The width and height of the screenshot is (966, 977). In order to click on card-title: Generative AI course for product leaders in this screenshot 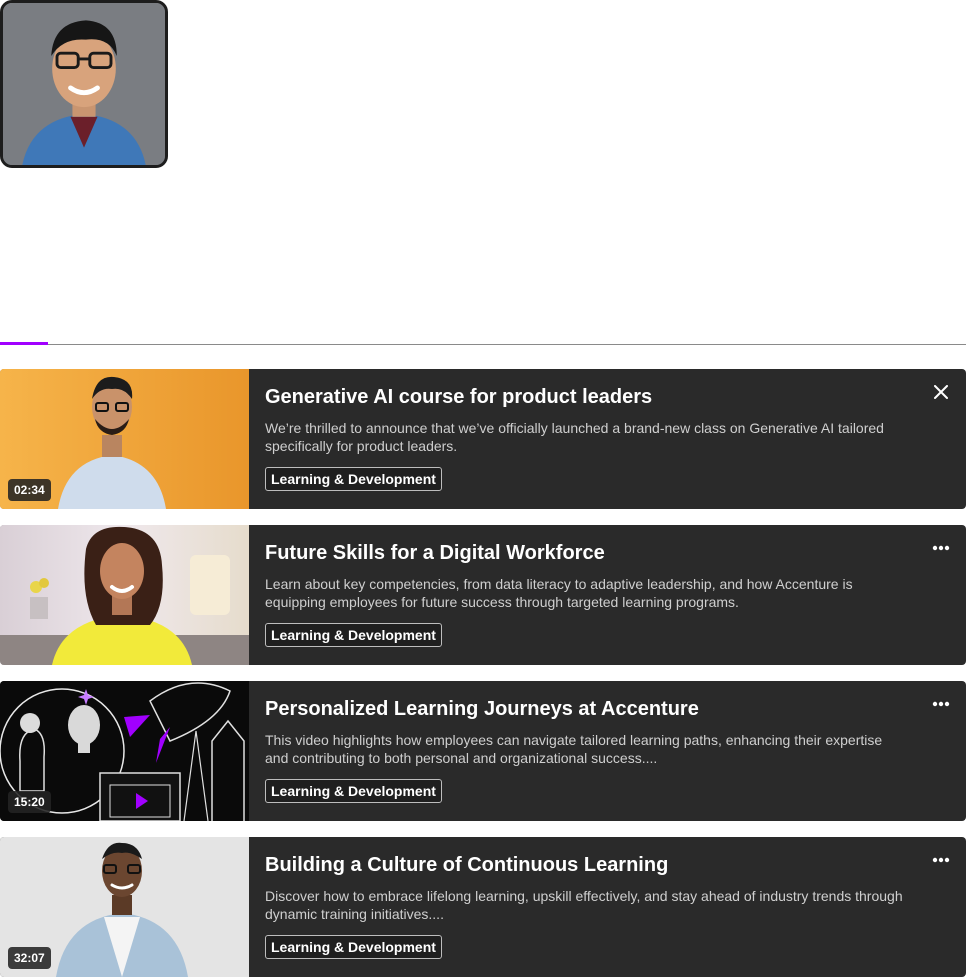, I will do `click(585, 397)`.